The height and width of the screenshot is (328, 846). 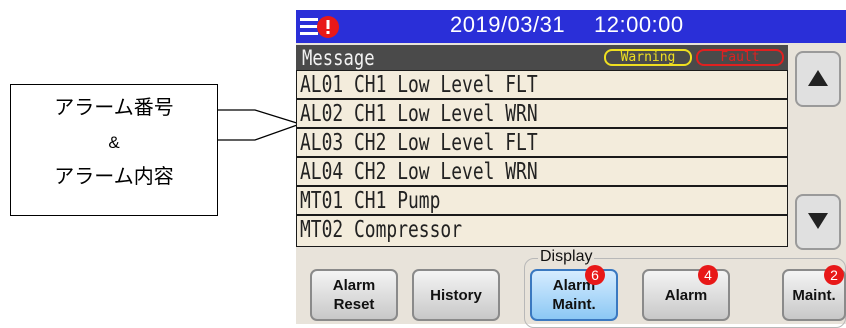 I want to click on display-label: Display, so click(x=566, y=257).